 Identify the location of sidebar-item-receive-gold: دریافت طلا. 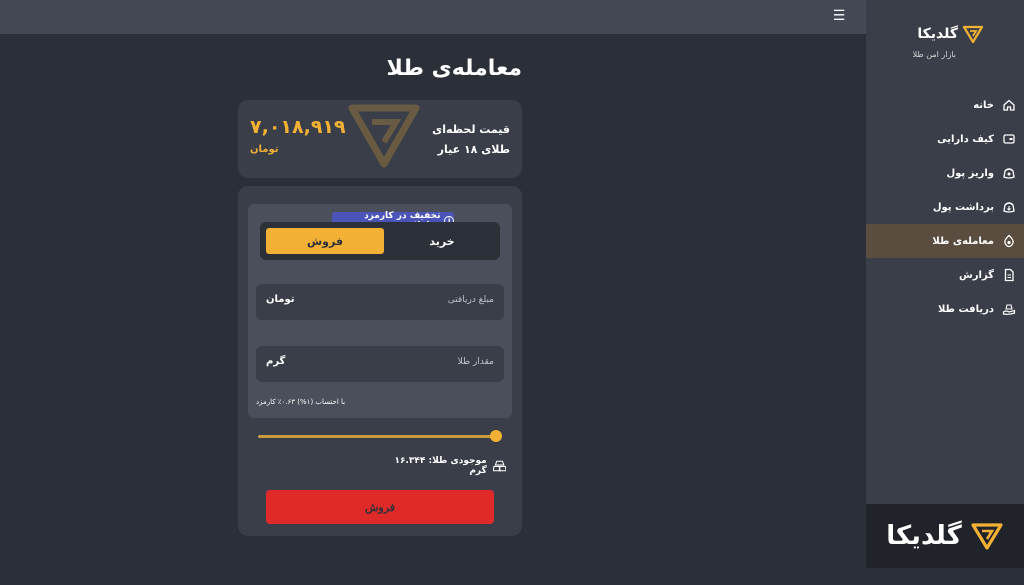
(945, 309).